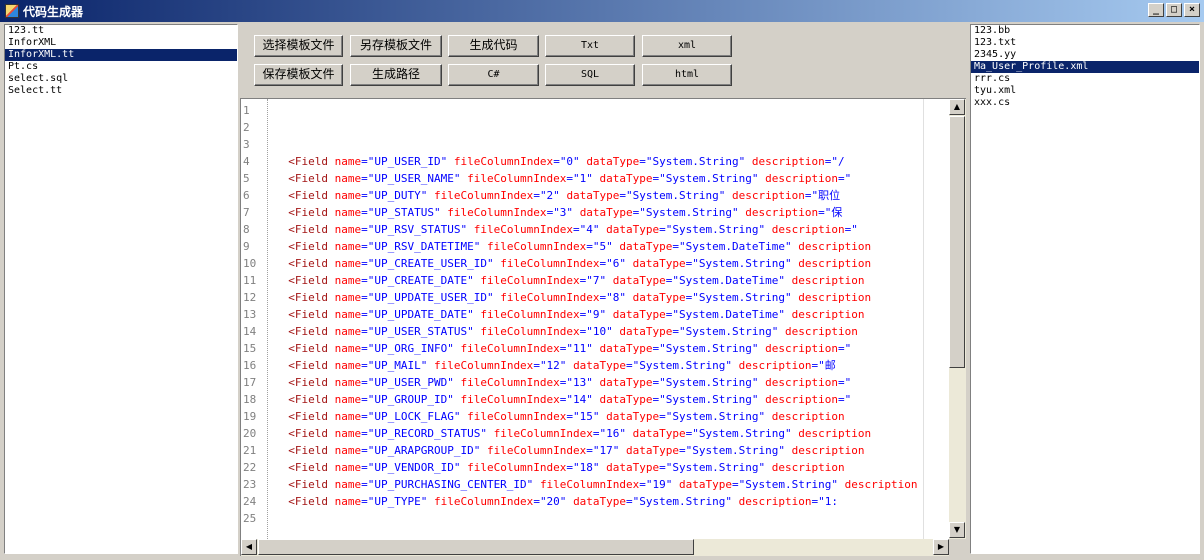 The width and height of the screenshot is (1204, 560). Describe the element at coordinates (250, 484) in the screenshot. I see `line-number: 23` at that location.